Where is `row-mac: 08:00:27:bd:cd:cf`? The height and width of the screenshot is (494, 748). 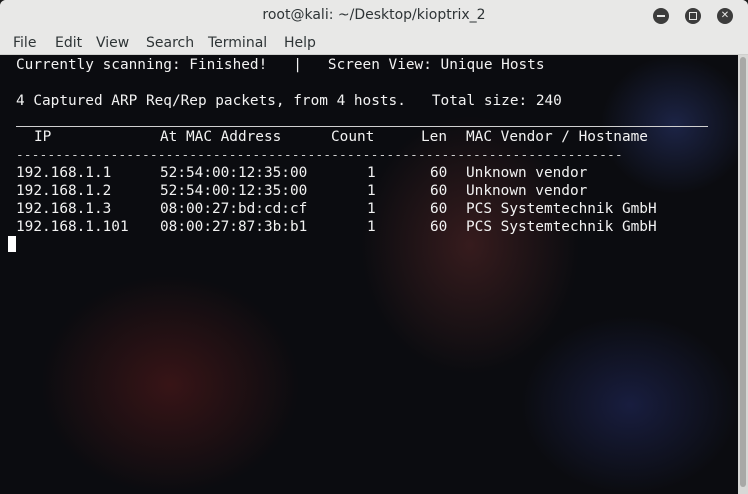 row-mac: 08:00:27:bd:cd:cf is located at coordinates (234, 209).